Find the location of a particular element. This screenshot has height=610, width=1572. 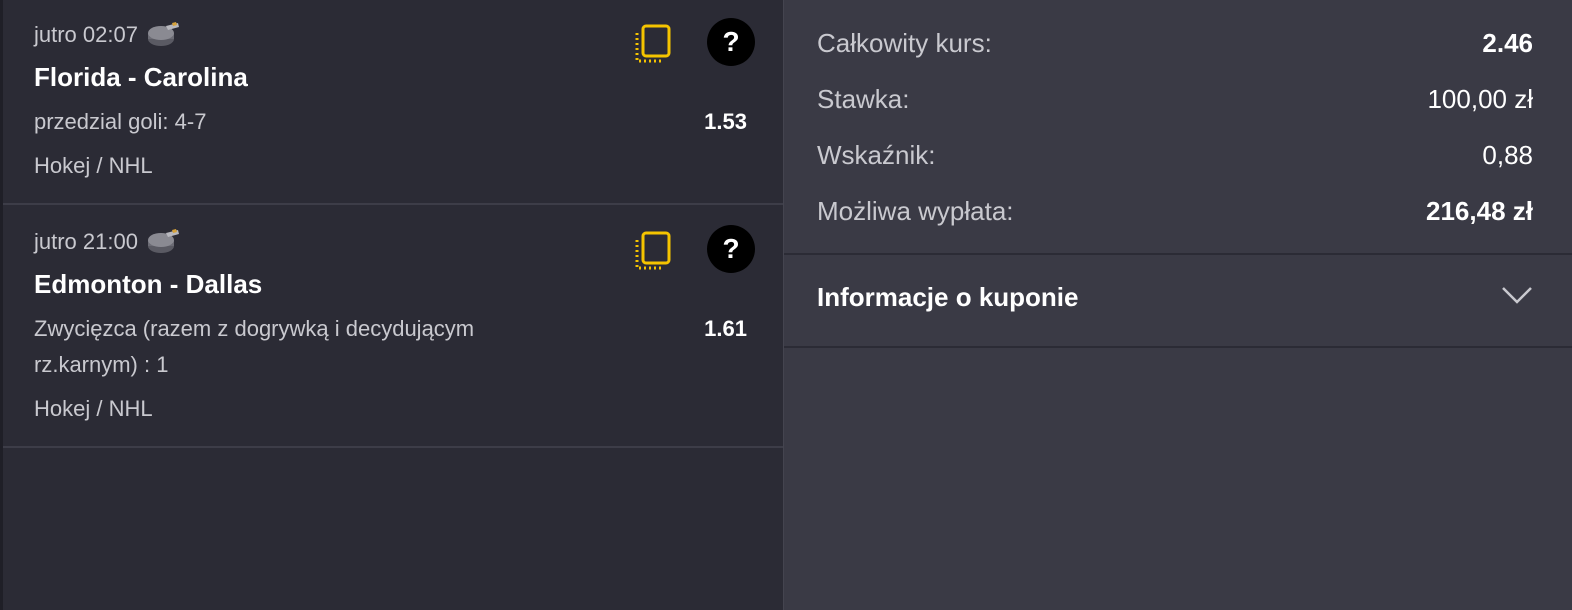

total-odds-value: 2.46 is located at coordinates (1507, 43).